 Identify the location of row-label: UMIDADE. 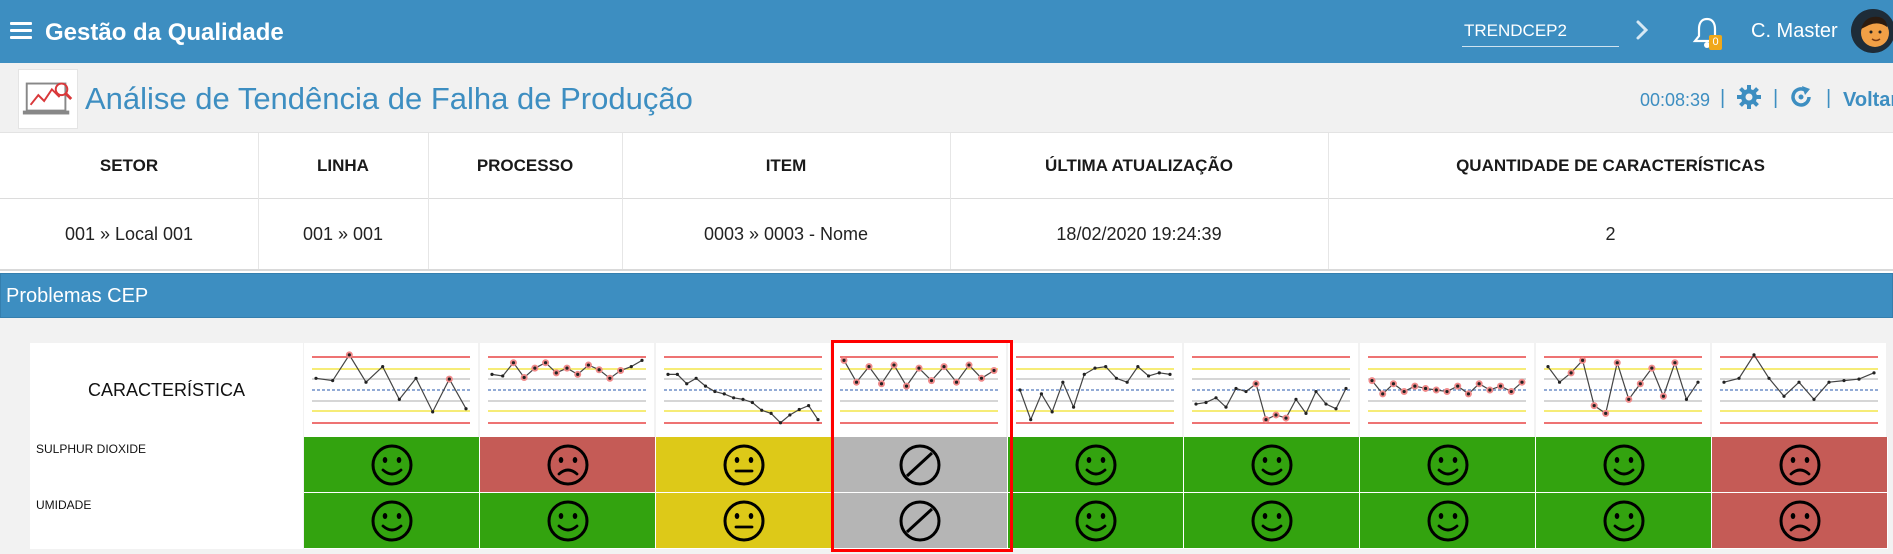
(166, 521).